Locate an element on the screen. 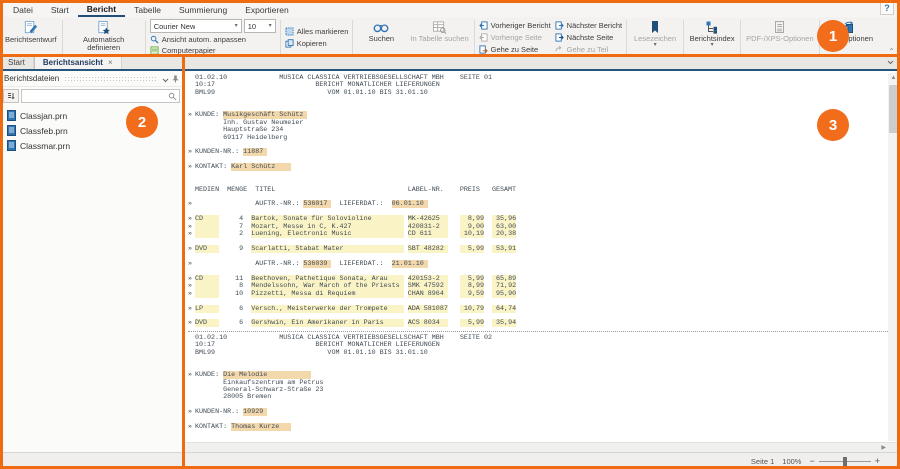 The height and width of the screenshot is (469, 900). ribbon-tab-exportieren: Exportieren is located at coordinates (266, 10).